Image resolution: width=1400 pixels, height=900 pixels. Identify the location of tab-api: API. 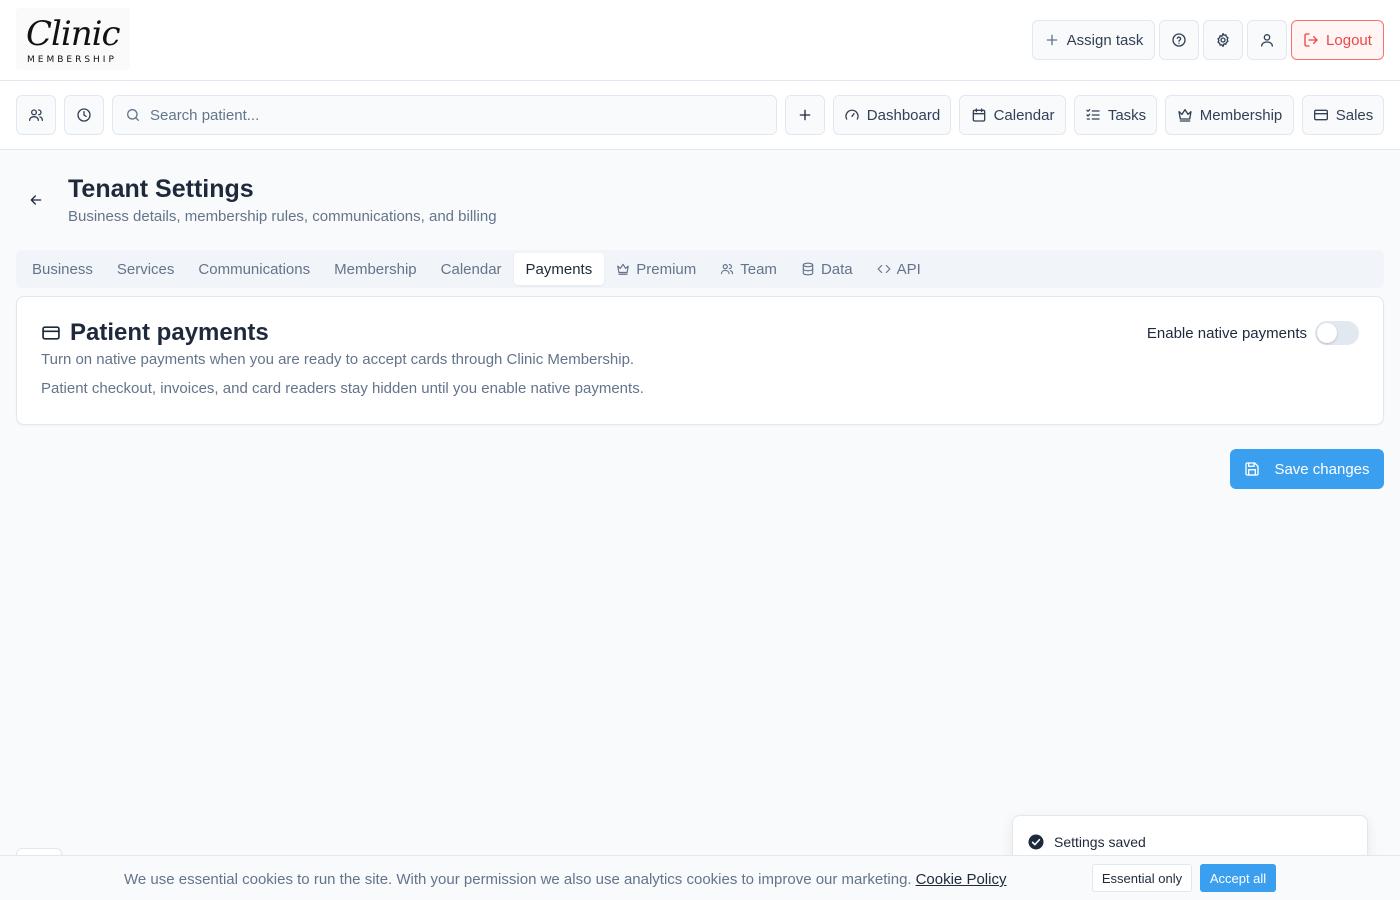
(899, 269).